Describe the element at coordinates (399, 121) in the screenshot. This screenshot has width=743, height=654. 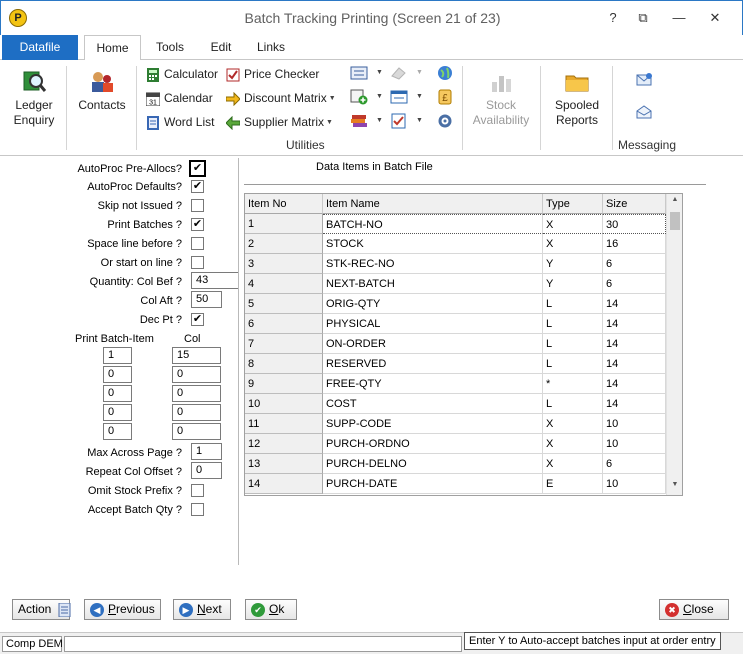
I see `checklist-icon` at that location.